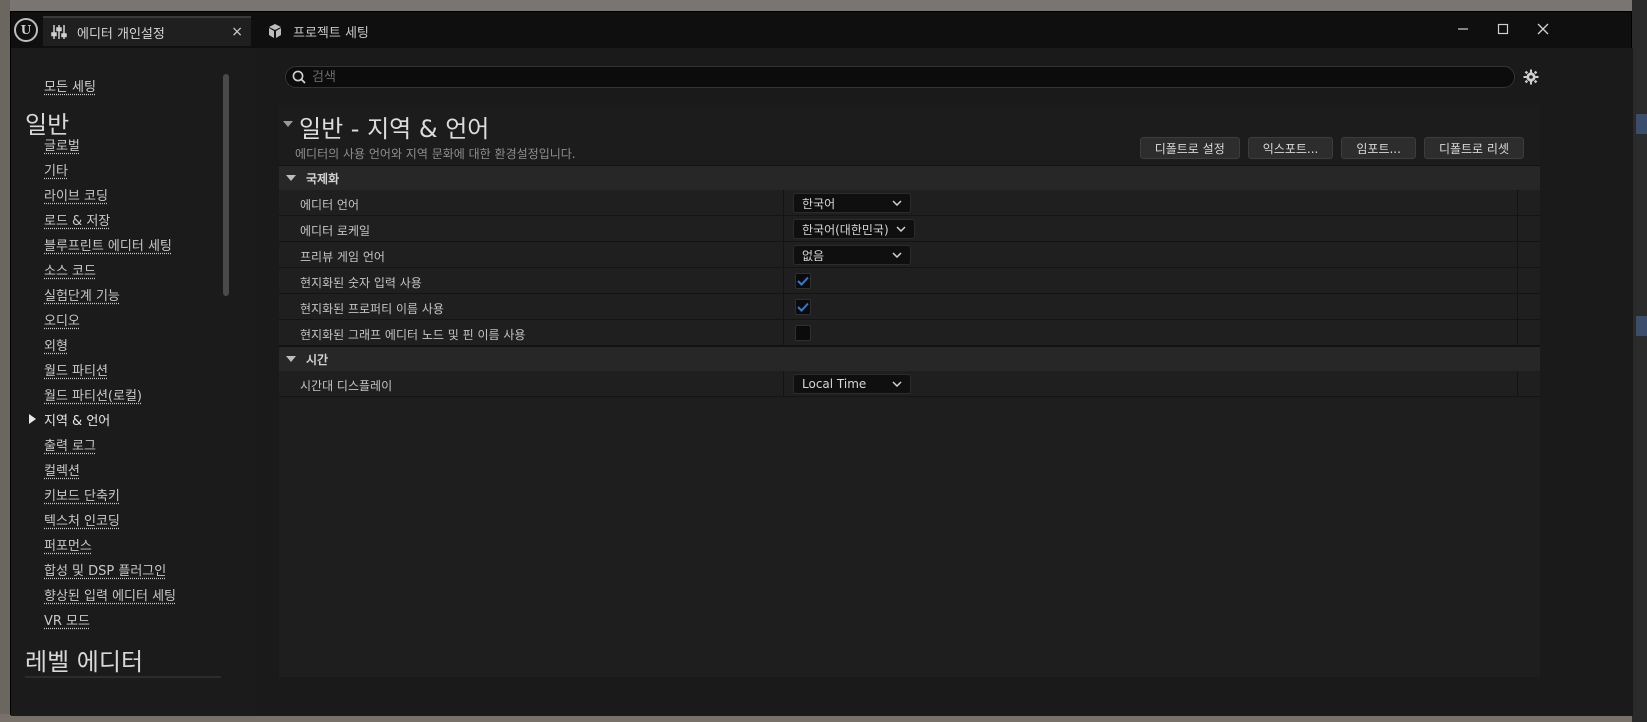 This screenshot has height=722, width=1647. What do you see at coordinates (70, 85) in the screenshot?
I see `all-settings-link: 모든 세팅` at bounding box center [70, 85].